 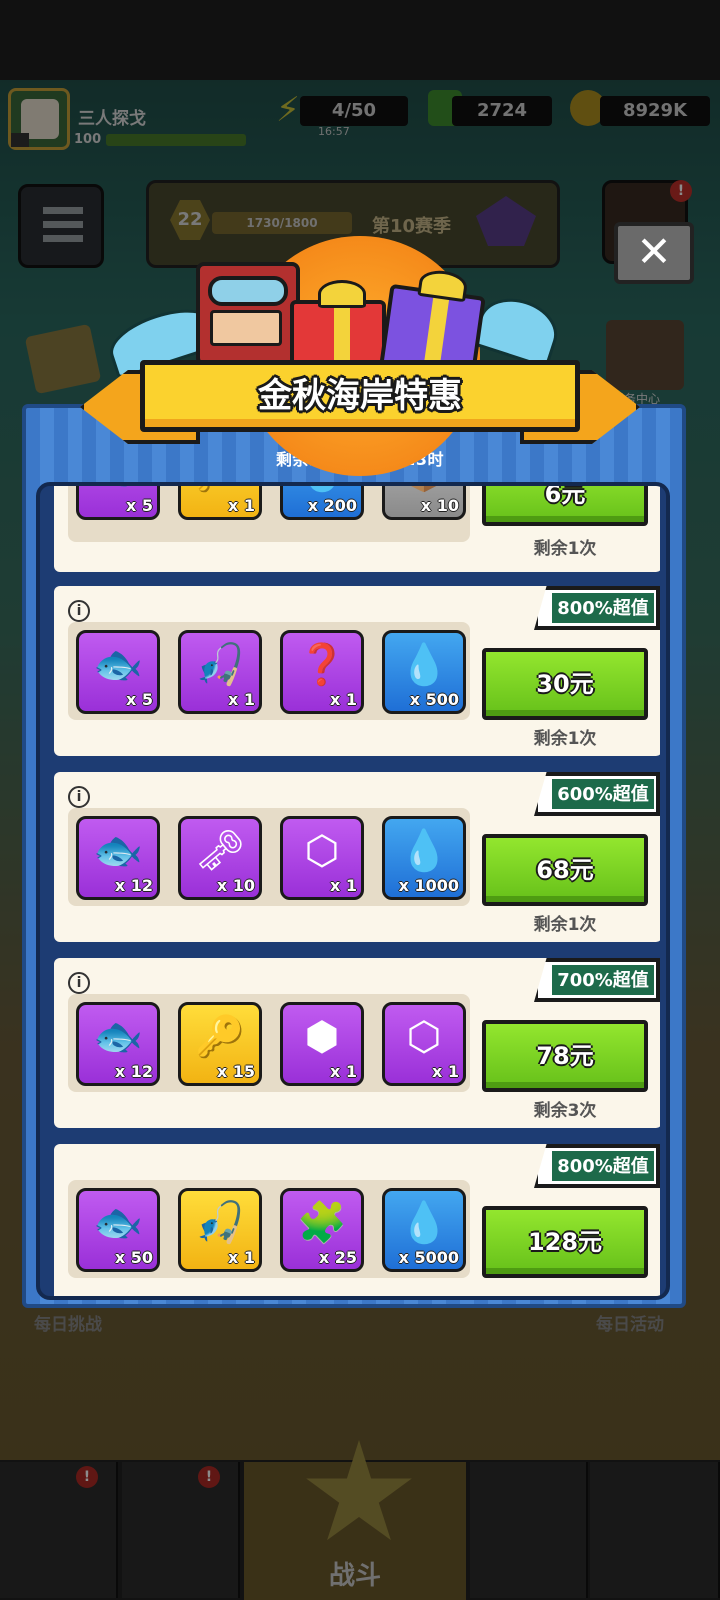 I want to click on item-qty: x 50, so click(x=133, y=1257).